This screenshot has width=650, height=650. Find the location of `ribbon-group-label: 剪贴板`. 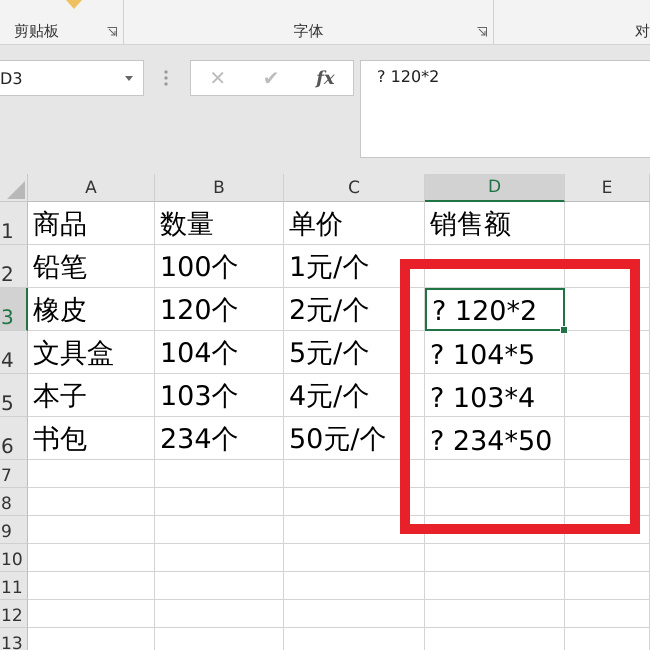

ribbon-group-label: 剪贴板 is located at coordinates (36, 31).